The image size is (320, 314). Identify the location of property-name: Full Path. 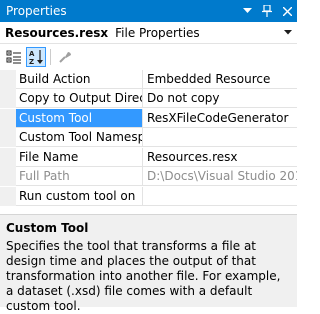
(79, 176).